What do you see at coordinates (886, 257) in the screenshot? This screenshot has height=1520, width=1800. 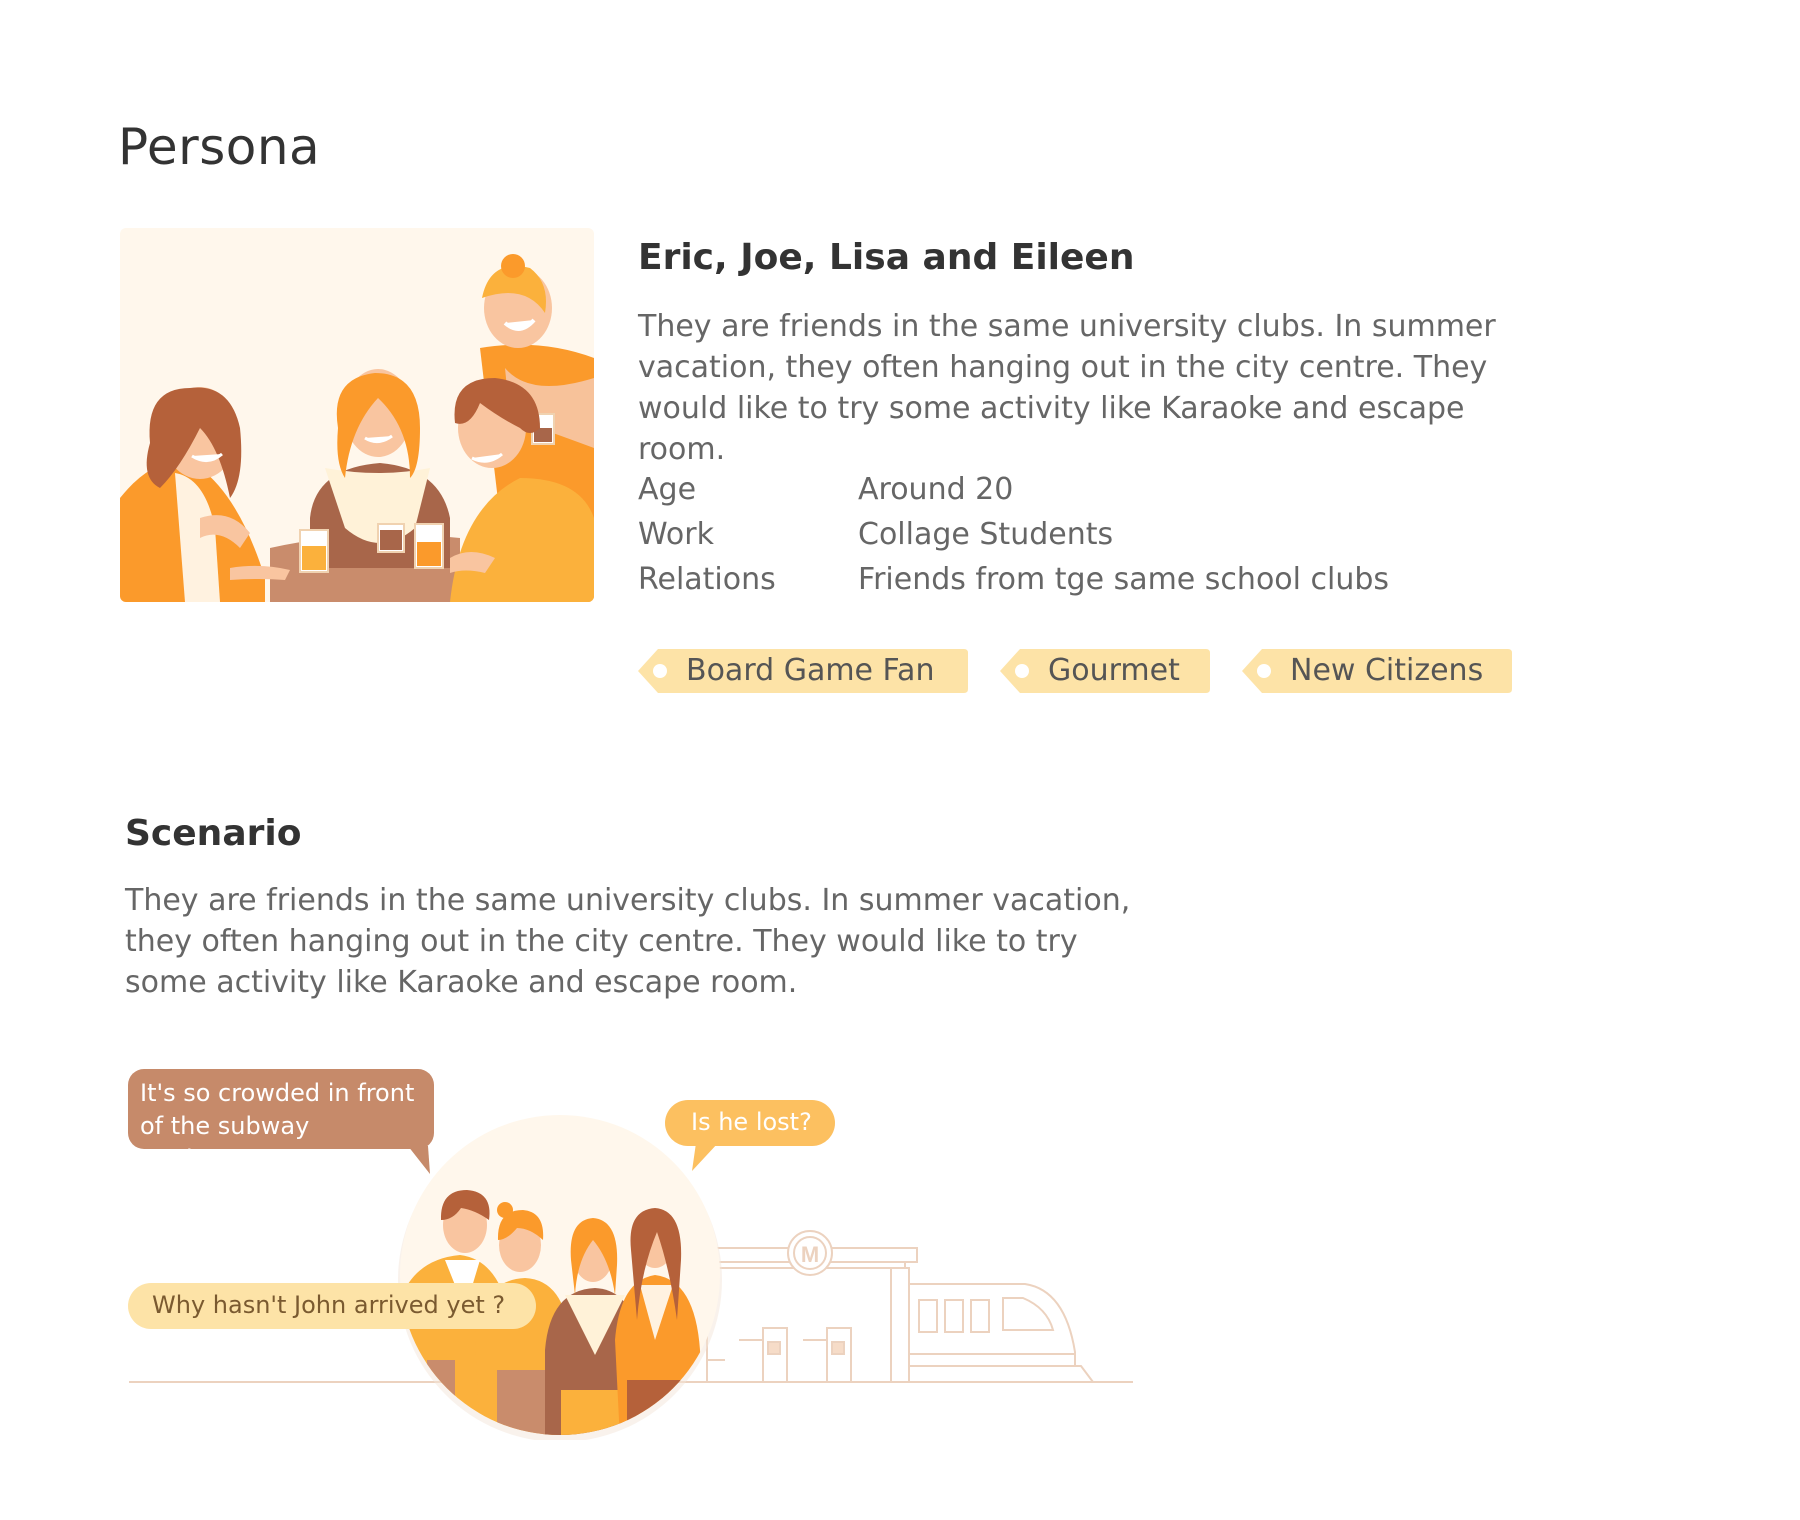 I see `persona-name: Eric, Joe, Lisa and Eileen` at bounding box center [886, 257].